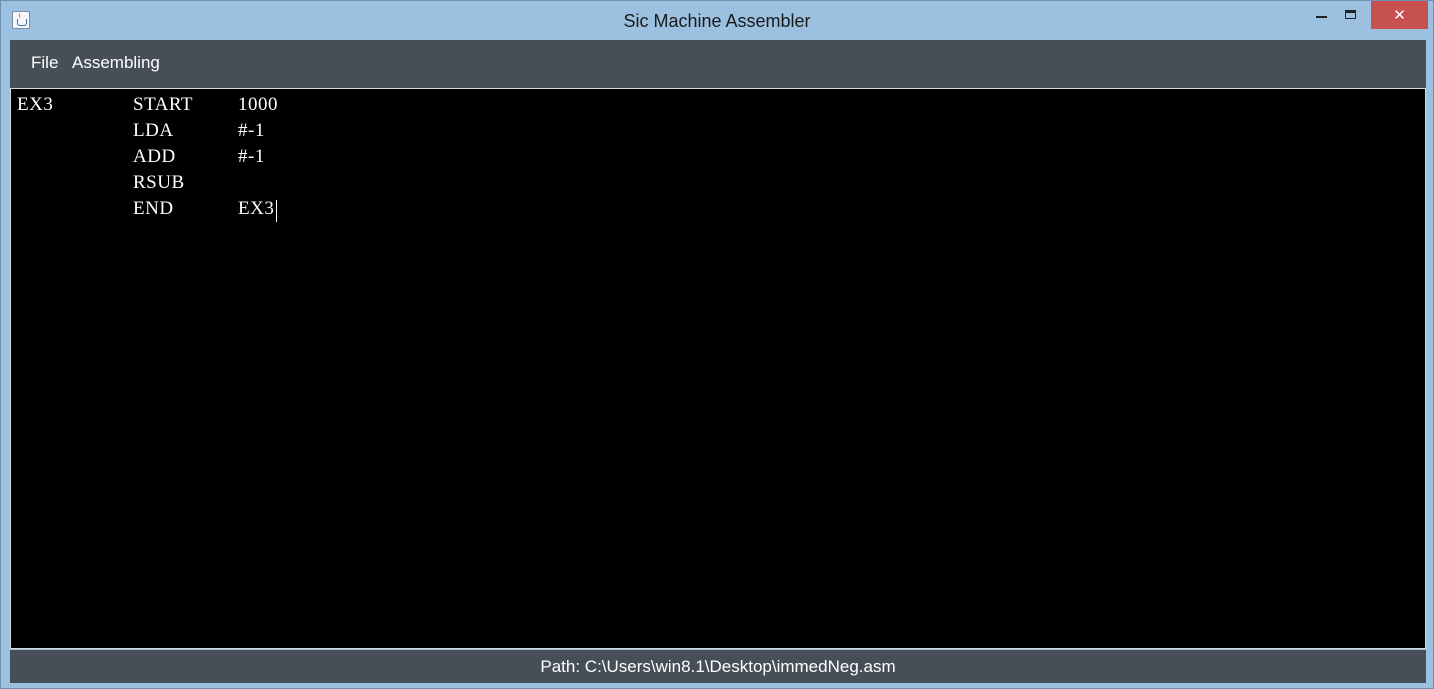 The width and height of the screenshot is (1434, 689). Describe the element at coordinates (1321, 17) in the screenshot. I see `minimize-icon` at that location.